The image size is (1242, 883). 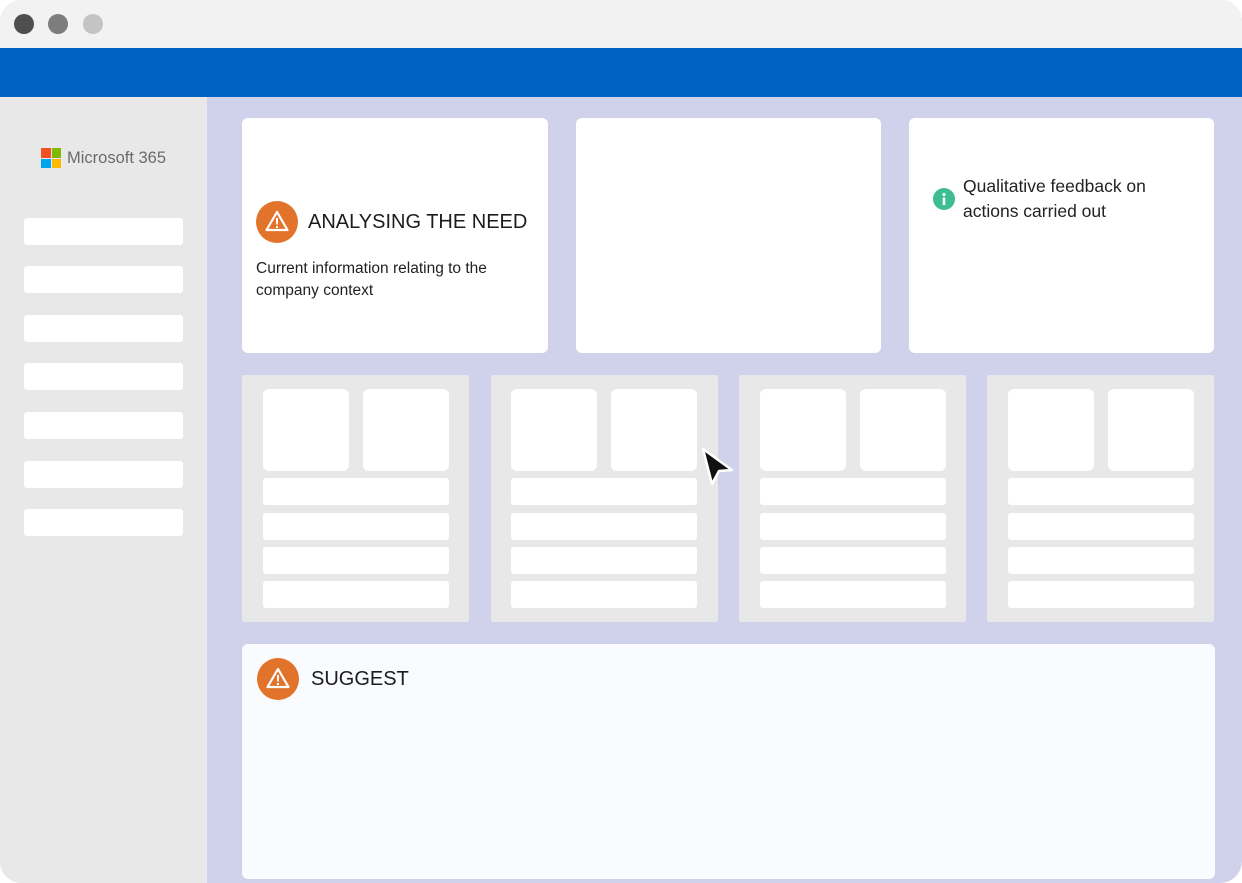 I want to click on app-bar, so click(x=621, y=72).